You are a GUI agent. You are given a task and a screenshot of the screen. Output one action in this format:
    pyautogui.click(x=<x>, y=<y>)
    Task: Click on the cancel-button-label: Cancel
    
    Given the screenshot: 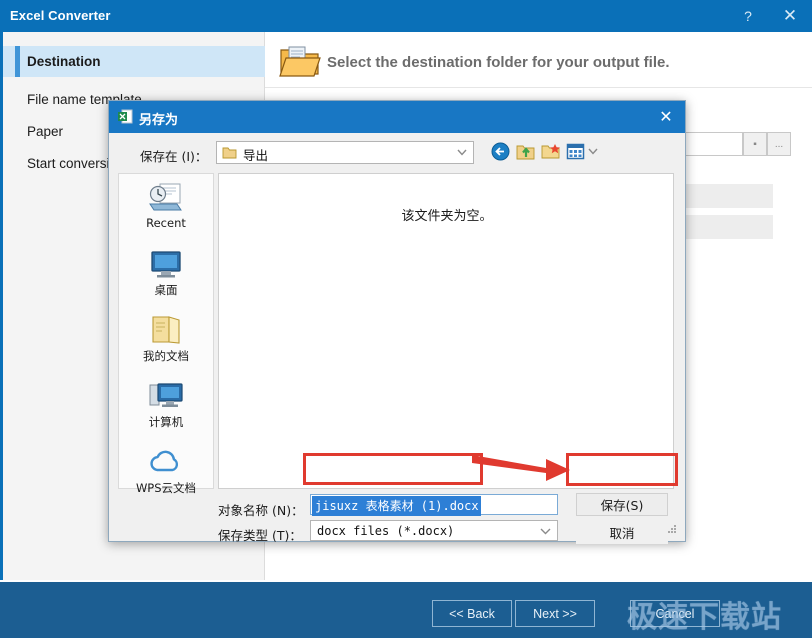 What is the action you would take?
    pyautogui.click(x=675, y=613)
    